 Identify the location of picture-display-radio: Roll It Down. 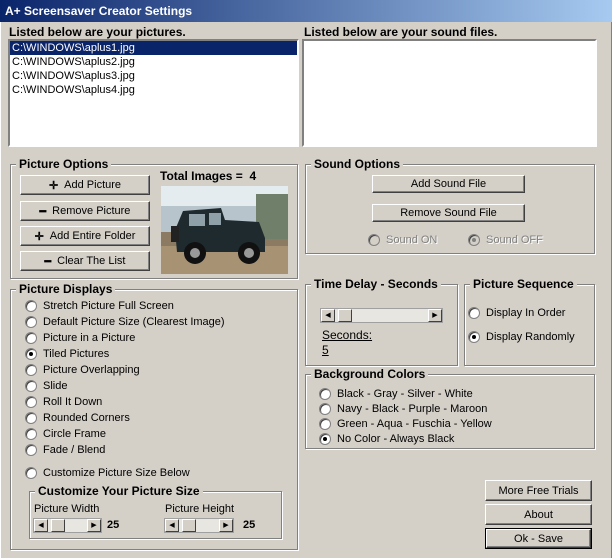
(63, 402).